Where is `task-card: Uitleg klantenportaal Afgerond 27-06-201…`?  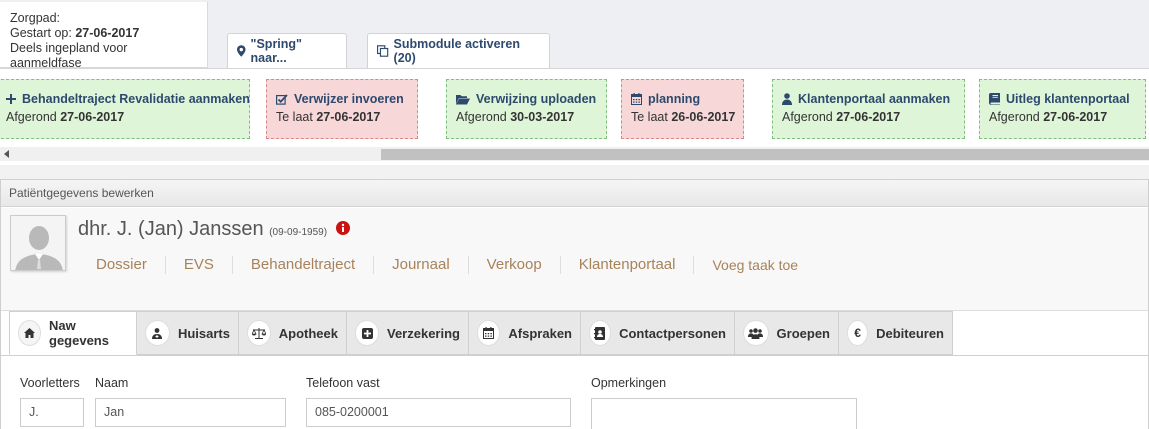
task-card: Uitleg klantenportaal Afgerond 27-06-201… is located at coordinates (1062, 109).